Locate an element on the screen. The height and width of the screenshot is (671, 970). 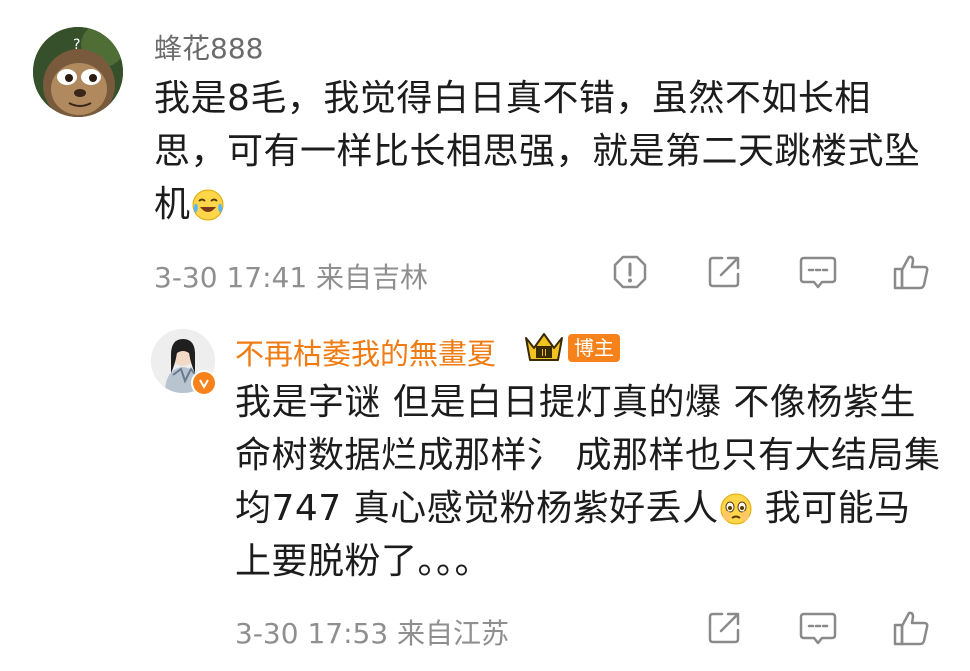
report-button is located at coordinates (630, 272).